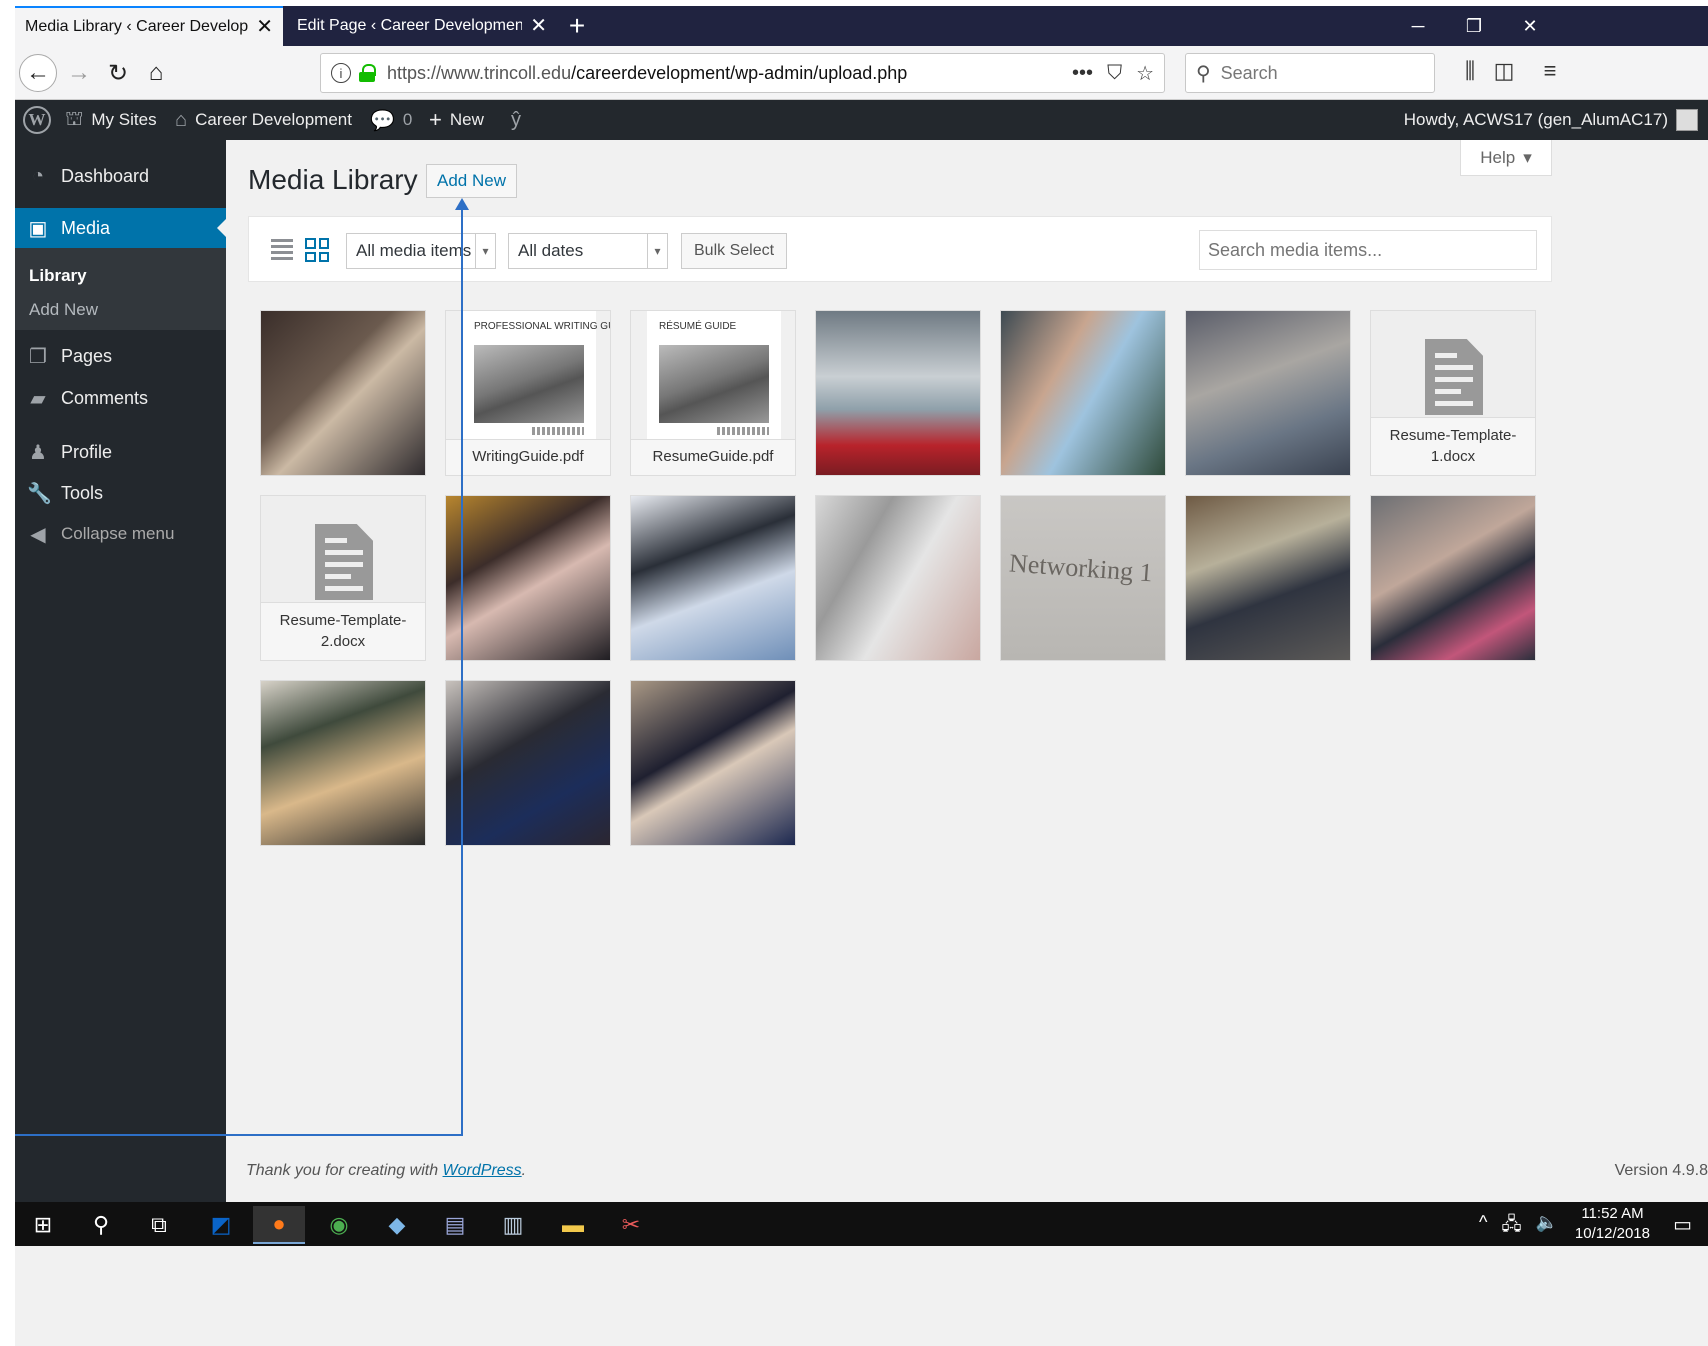  I want to click on reload-button: ↻, so click(118, 73).